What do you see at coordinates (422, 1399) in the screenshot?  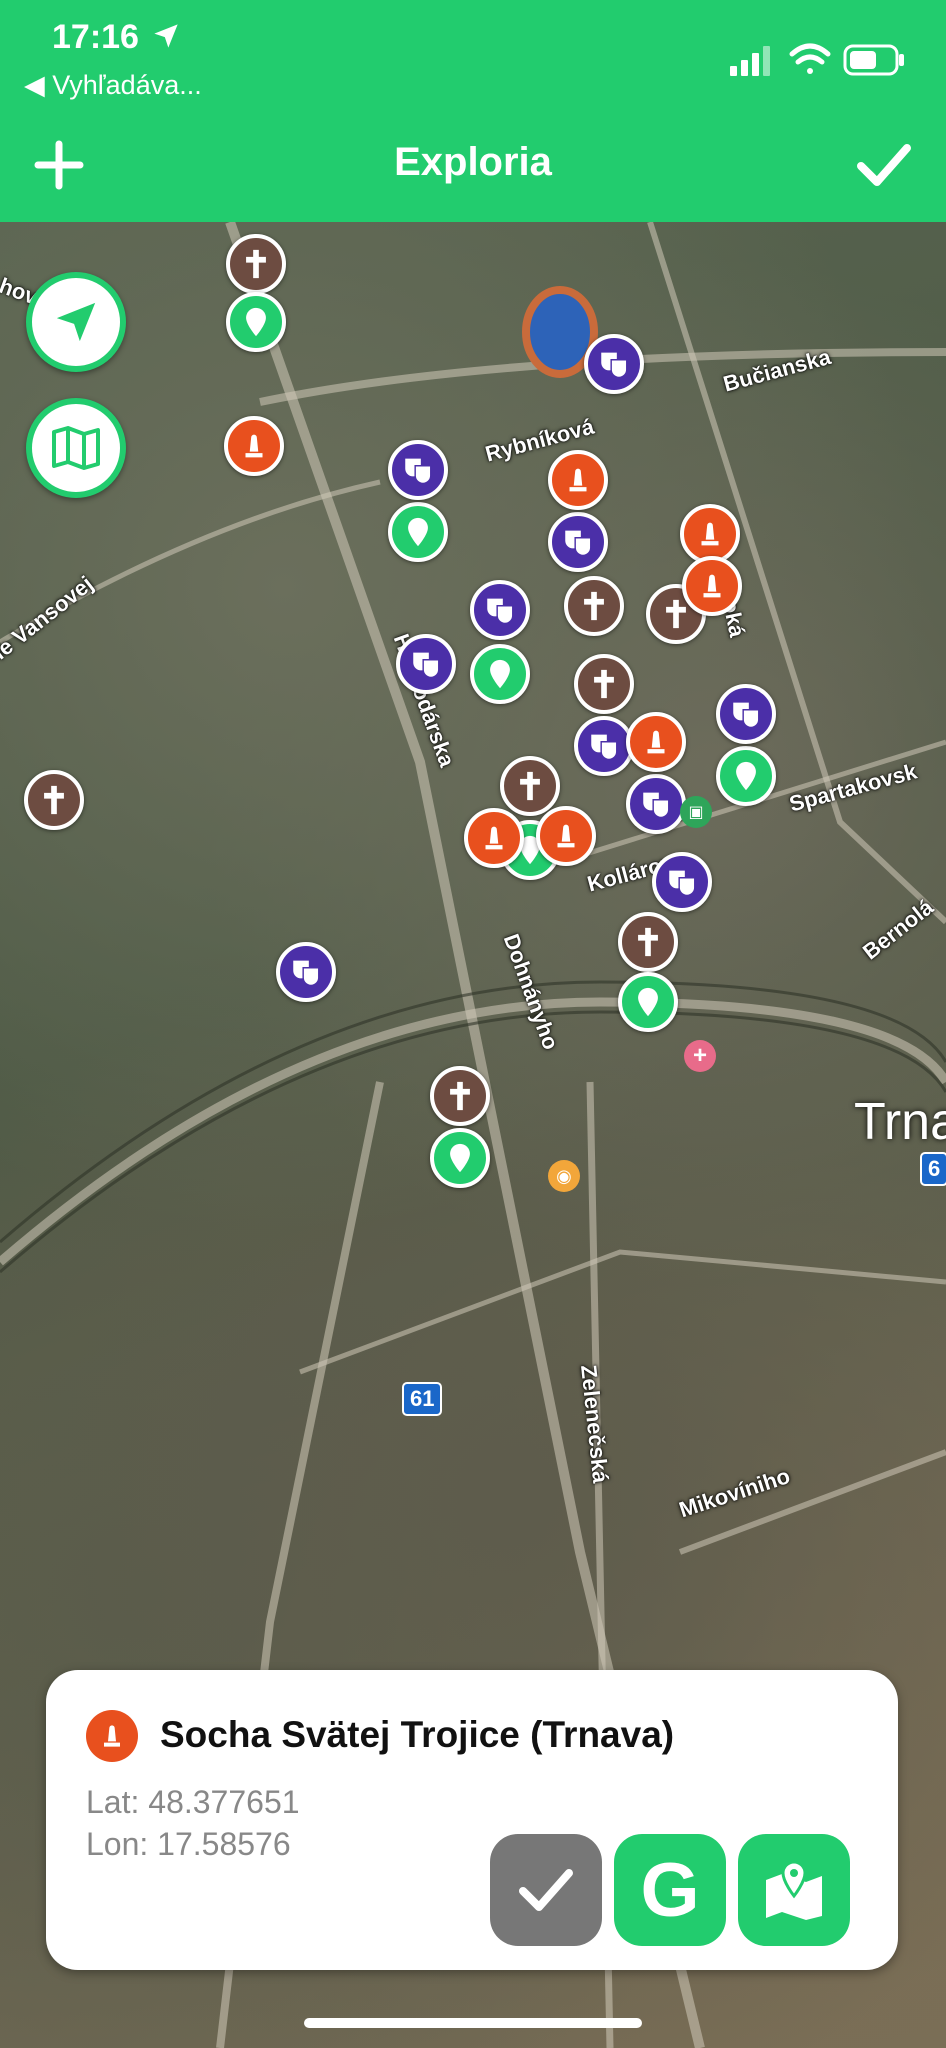 I see `route-shield: 61` at bounding box center [422, 1399].